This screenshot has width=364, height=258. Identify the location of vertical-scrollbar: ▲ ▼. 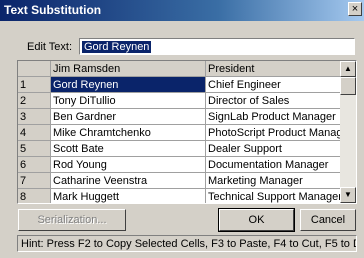
(348, 132).